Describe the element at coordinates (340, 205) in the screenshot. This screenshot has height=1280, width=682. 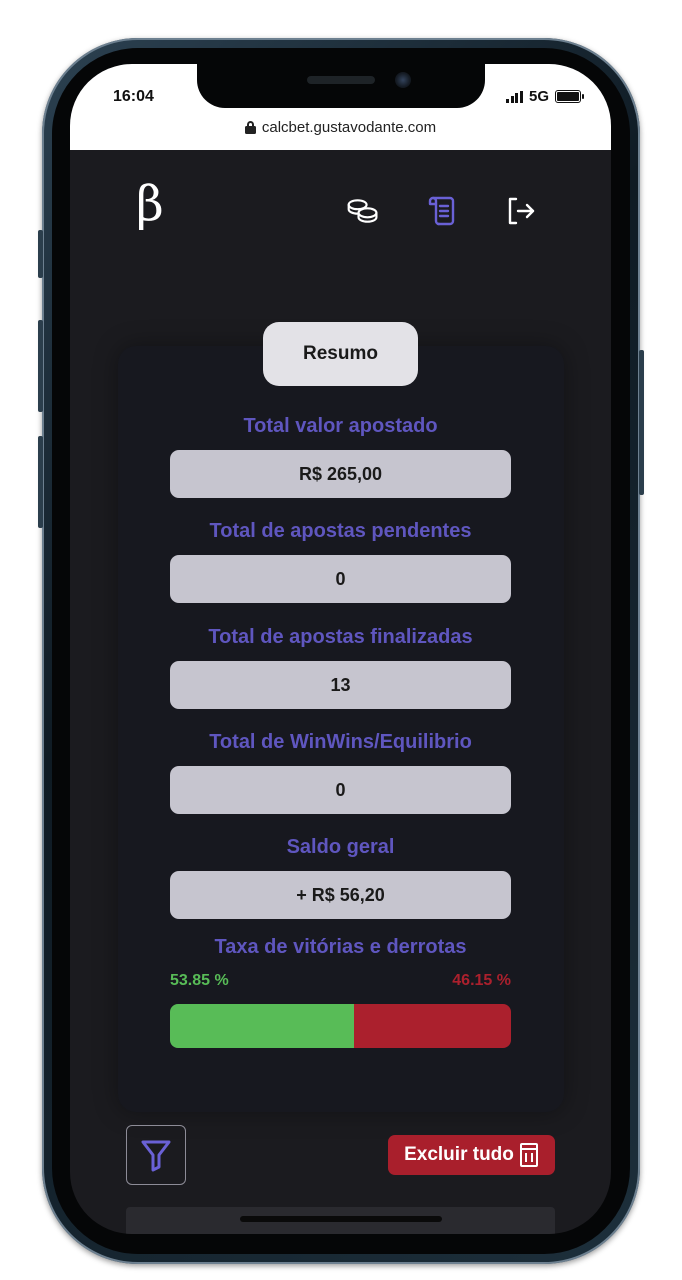
I see `app-header: β` at that location.